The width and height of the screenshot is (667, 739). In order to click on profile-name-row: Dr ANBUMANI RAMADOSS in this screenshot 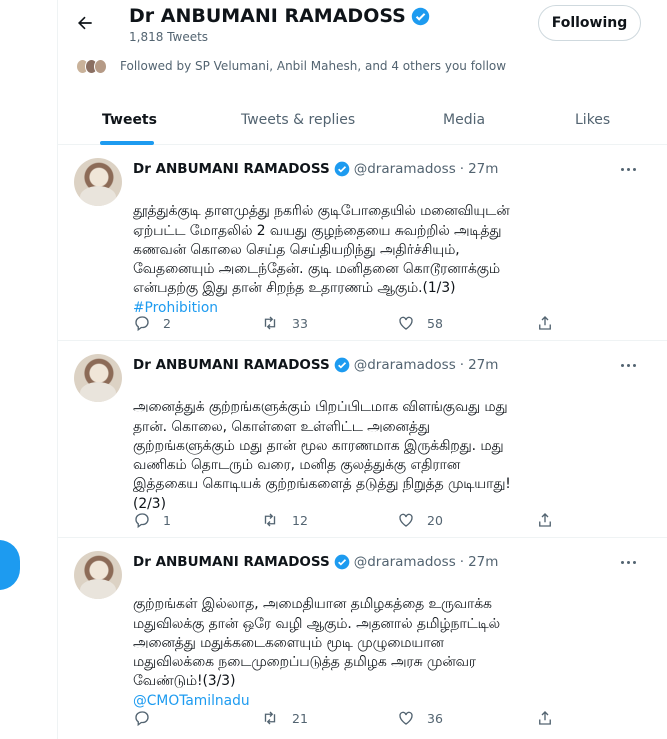, I will do `click(279, 16)`.